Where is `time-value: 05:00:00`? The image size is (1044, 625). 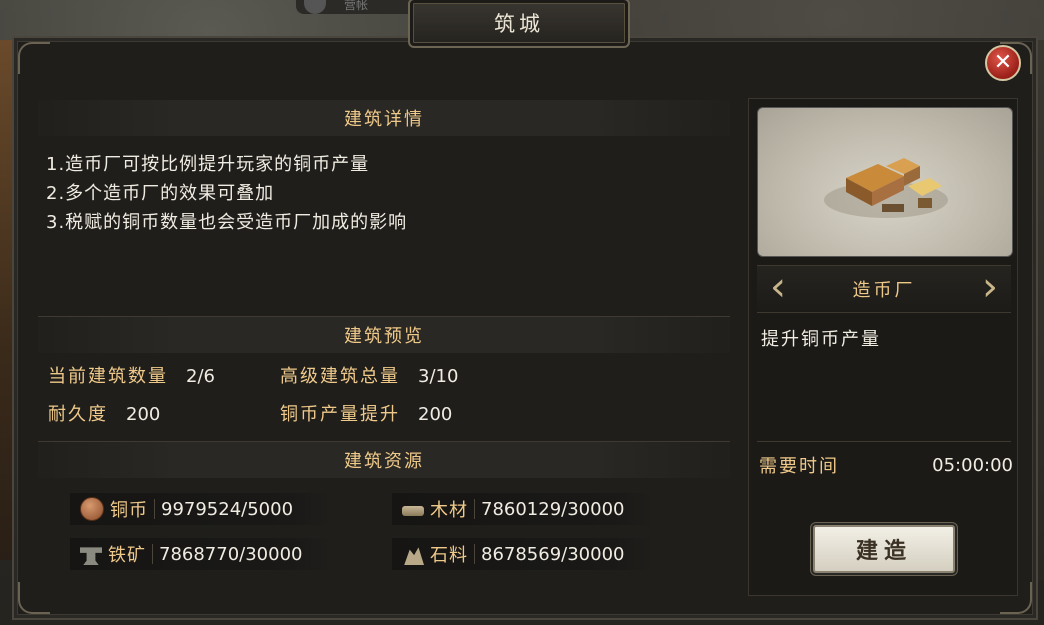 time-value: 05:00:00 is located at coordinates (972, 465).